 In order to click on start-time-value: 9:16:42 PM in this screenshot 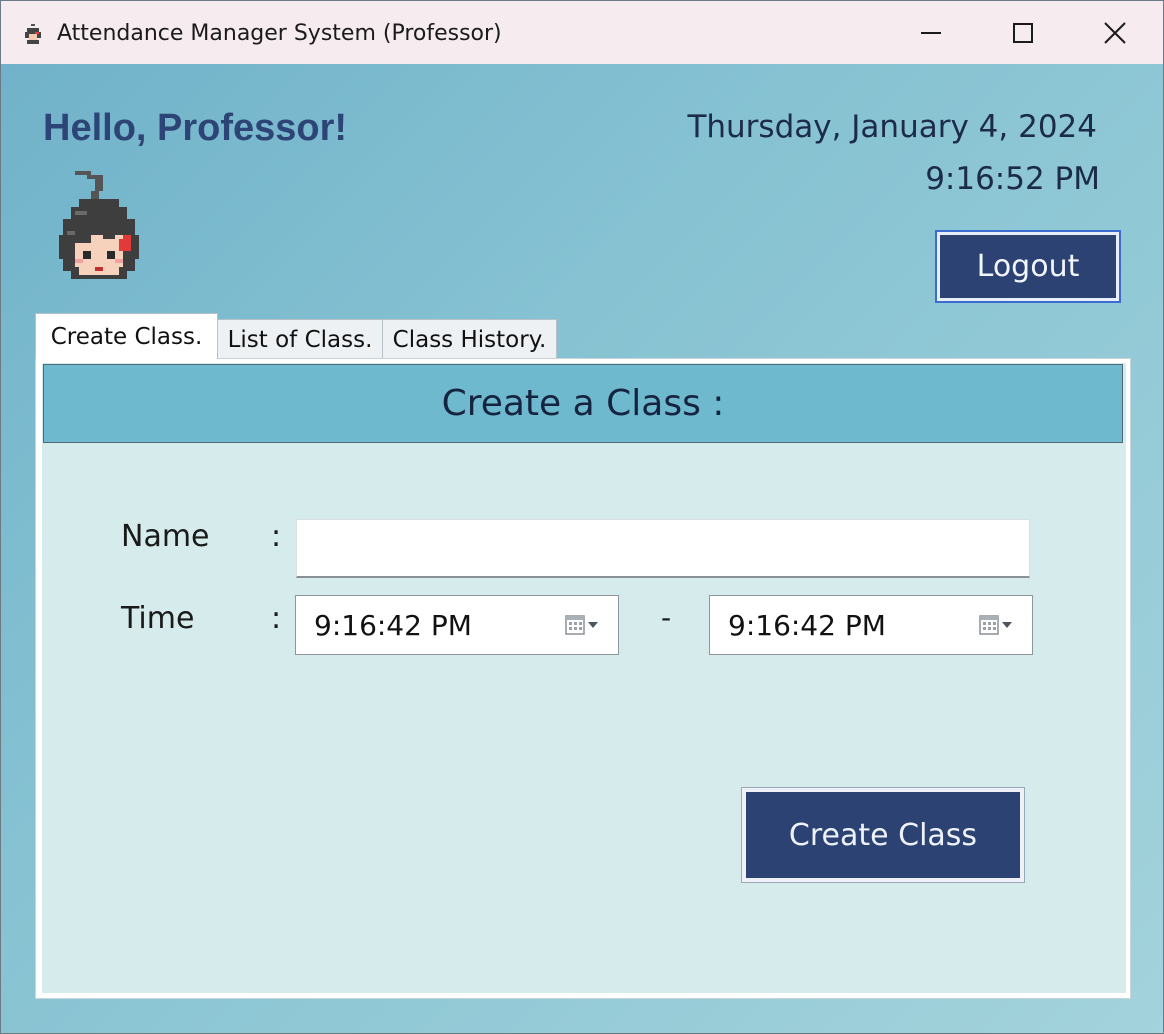, I will do `click(393, 625)`.